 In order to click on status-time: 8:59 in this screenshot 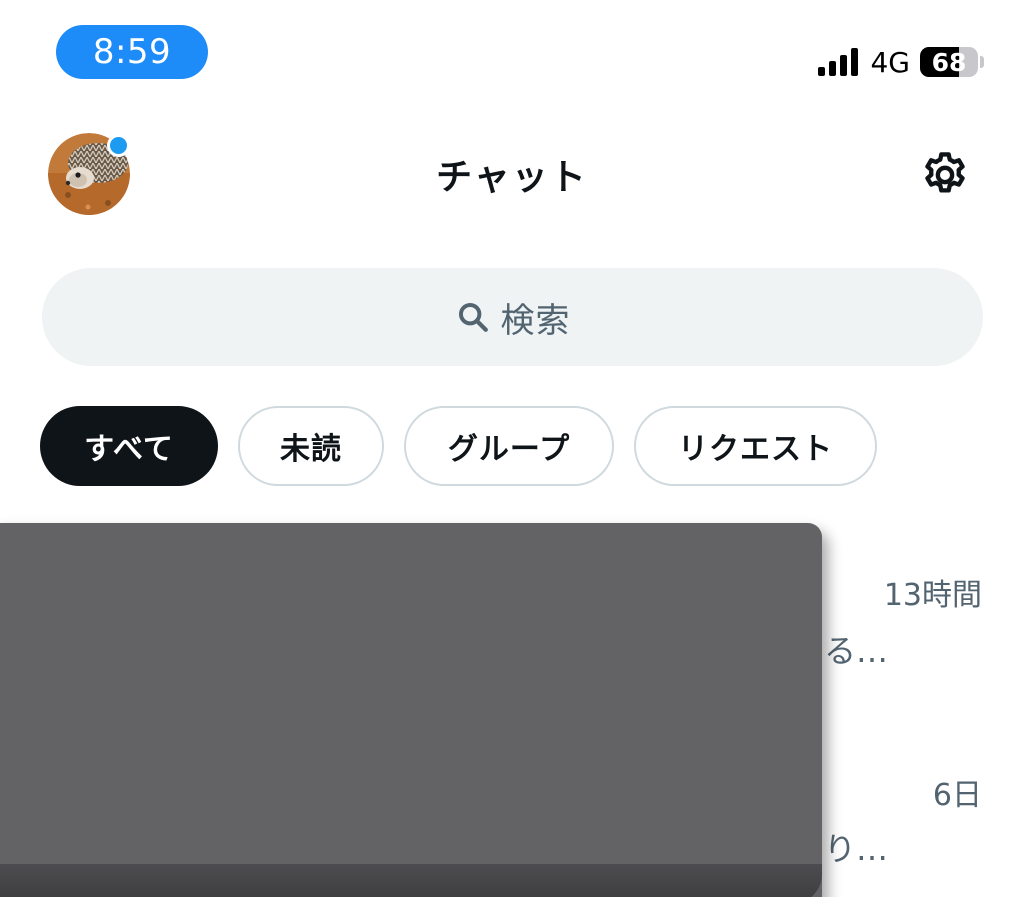, I will do `click(132, 52)`.